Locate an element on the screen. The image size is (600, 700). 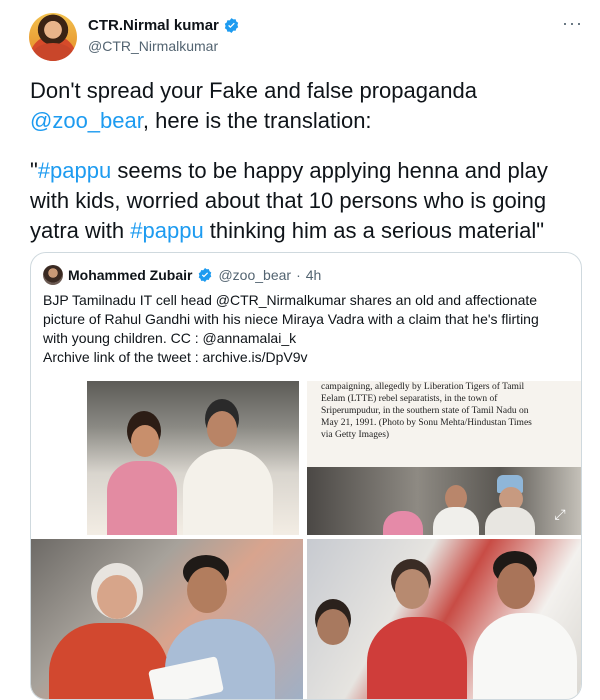
photo-rahul-niece is located at coordinates (193, 458).